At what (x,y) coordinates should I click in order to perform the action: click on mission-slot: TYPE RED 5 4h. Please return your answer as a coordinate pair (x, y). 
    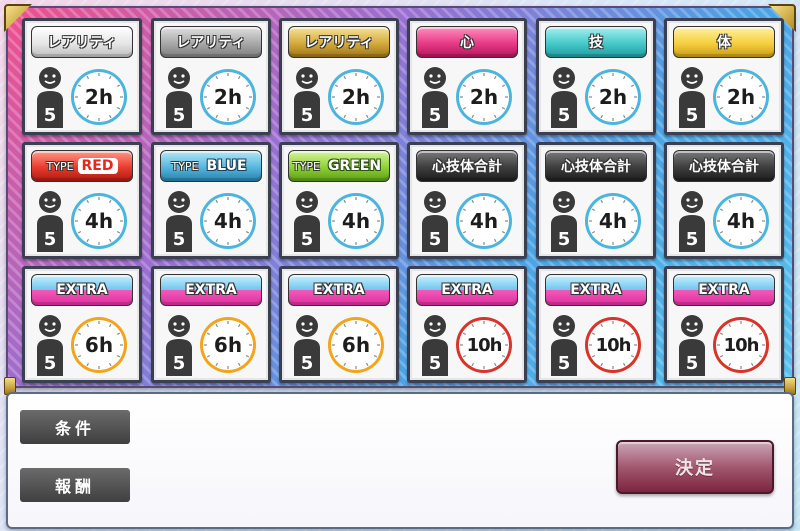
    Looking at the image, I should click on (82, 200).